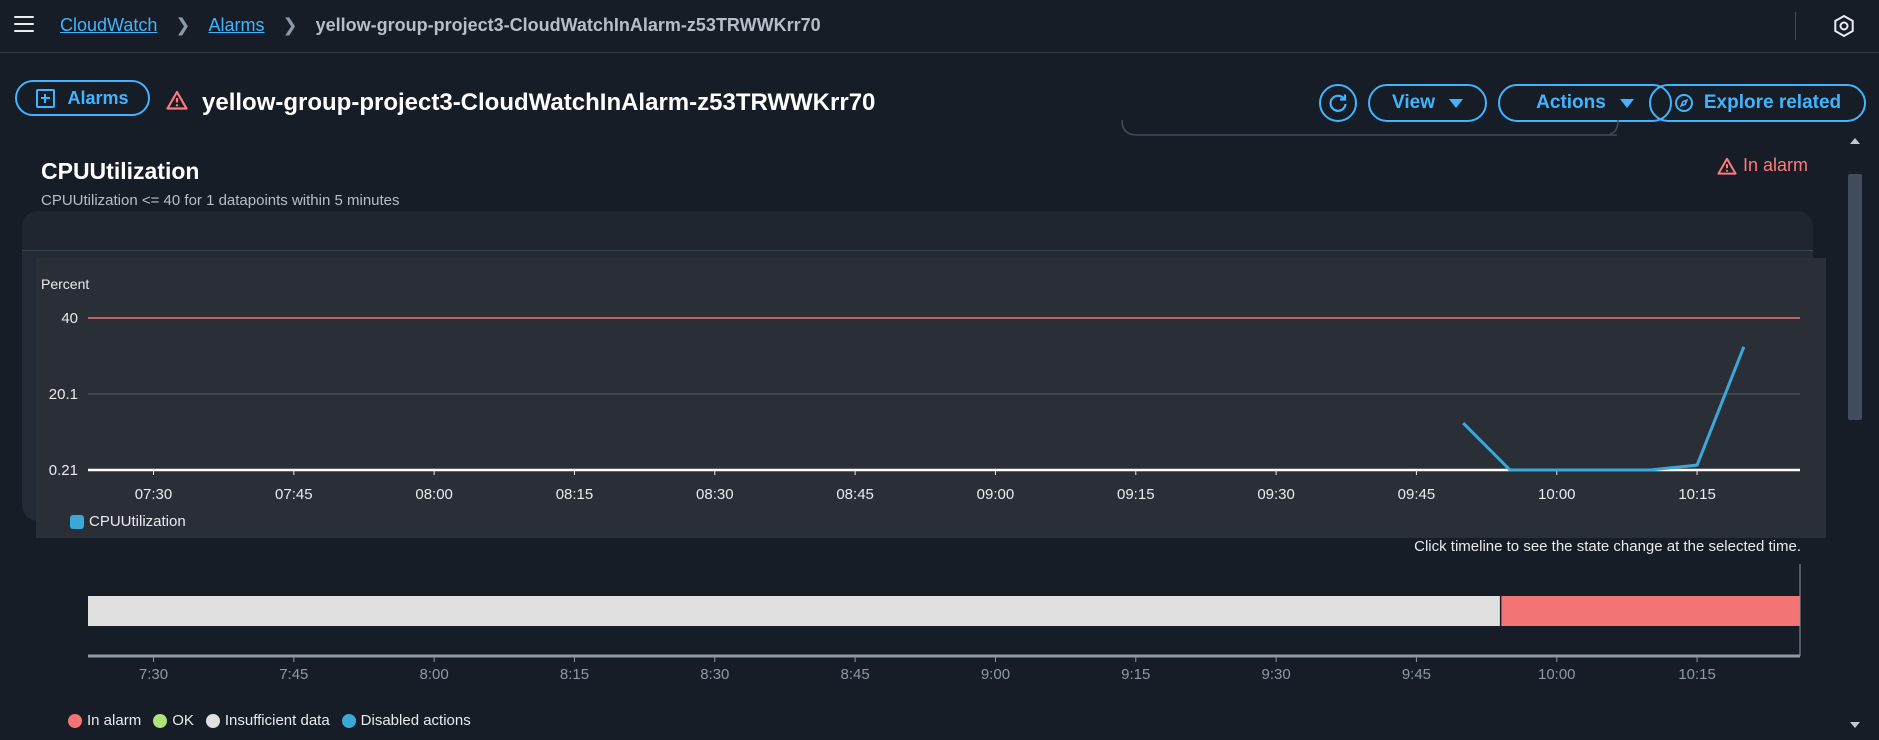  Describe the element at coordinates (1604, 409) in the screenshot. I see `series-line-cpuutilization` at that location.